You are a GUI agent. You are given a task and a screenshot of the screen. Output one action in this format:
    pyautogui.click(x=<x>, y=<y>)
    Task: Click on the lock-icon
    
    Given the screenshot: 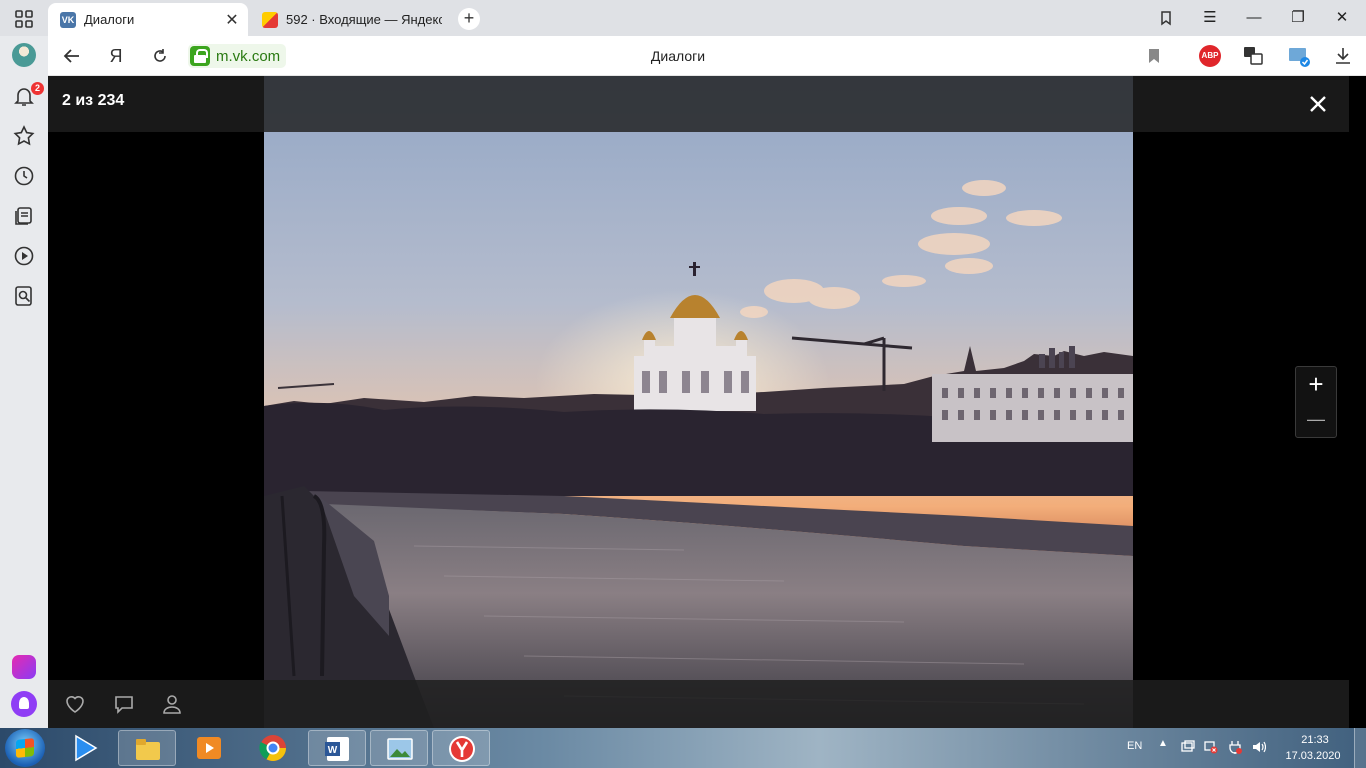 What is the action you would take?
    pyautogui.click(x=200, y=56)
    